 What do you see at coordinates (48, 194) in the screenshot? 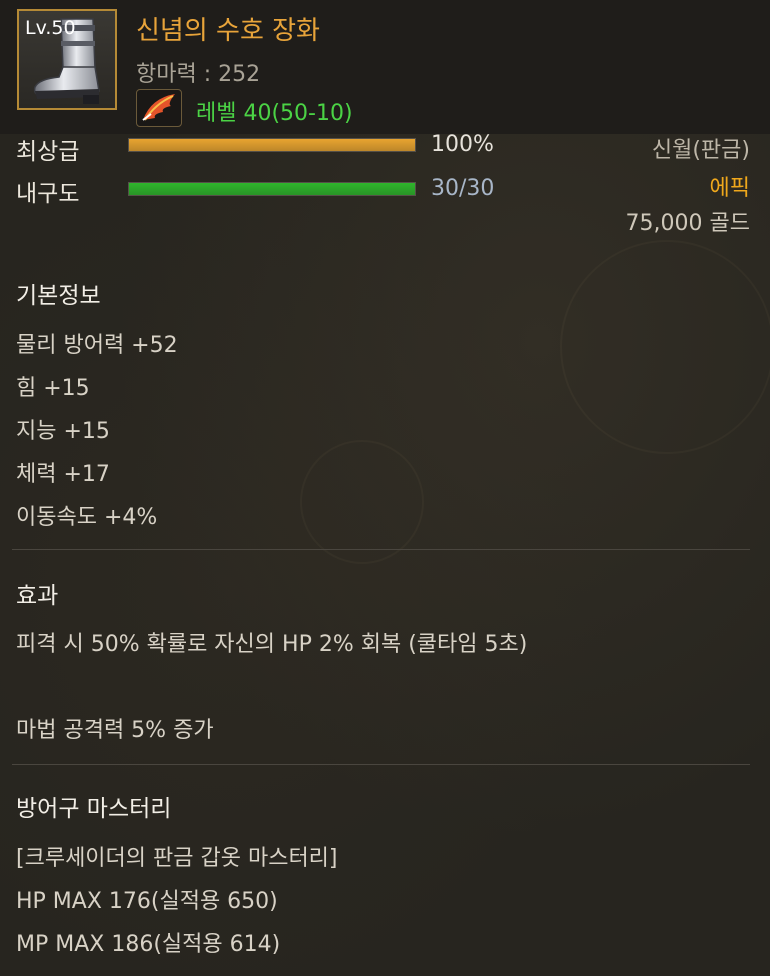
I see `durability-label: 내구도` at bounding box center [48, 194].